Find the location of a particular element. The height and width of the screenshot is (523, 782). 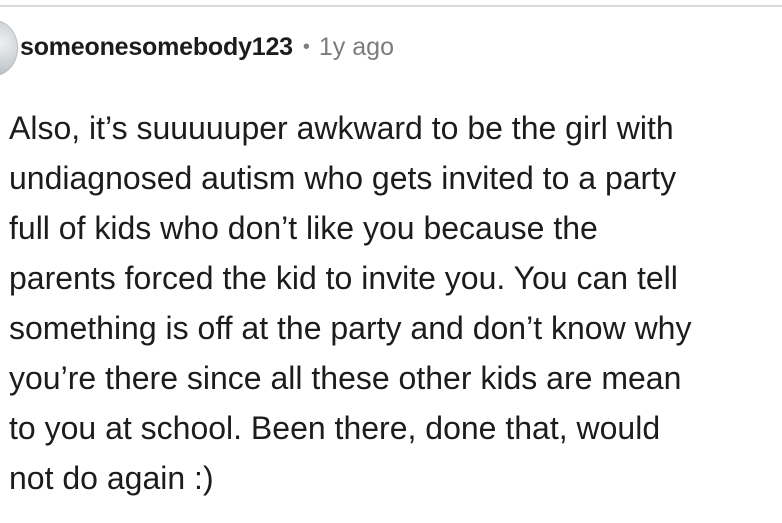

comment-body-line: not do again :) is located at coordinates (111, 478).